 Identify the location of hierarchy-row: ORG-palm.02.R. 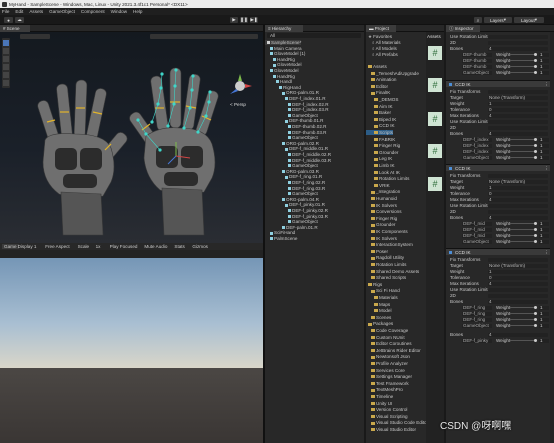
(292, 143).